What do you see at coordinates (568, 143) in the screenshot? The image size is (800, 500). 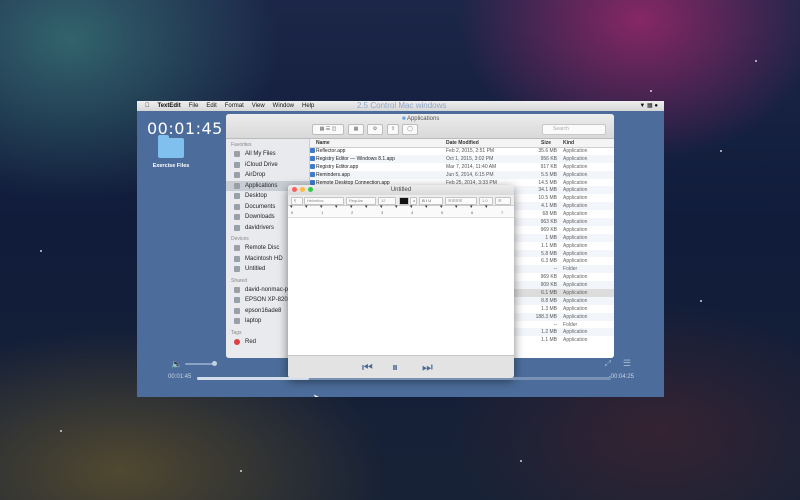 I see `column-kind: Kind` at bounding box center [568, 143].